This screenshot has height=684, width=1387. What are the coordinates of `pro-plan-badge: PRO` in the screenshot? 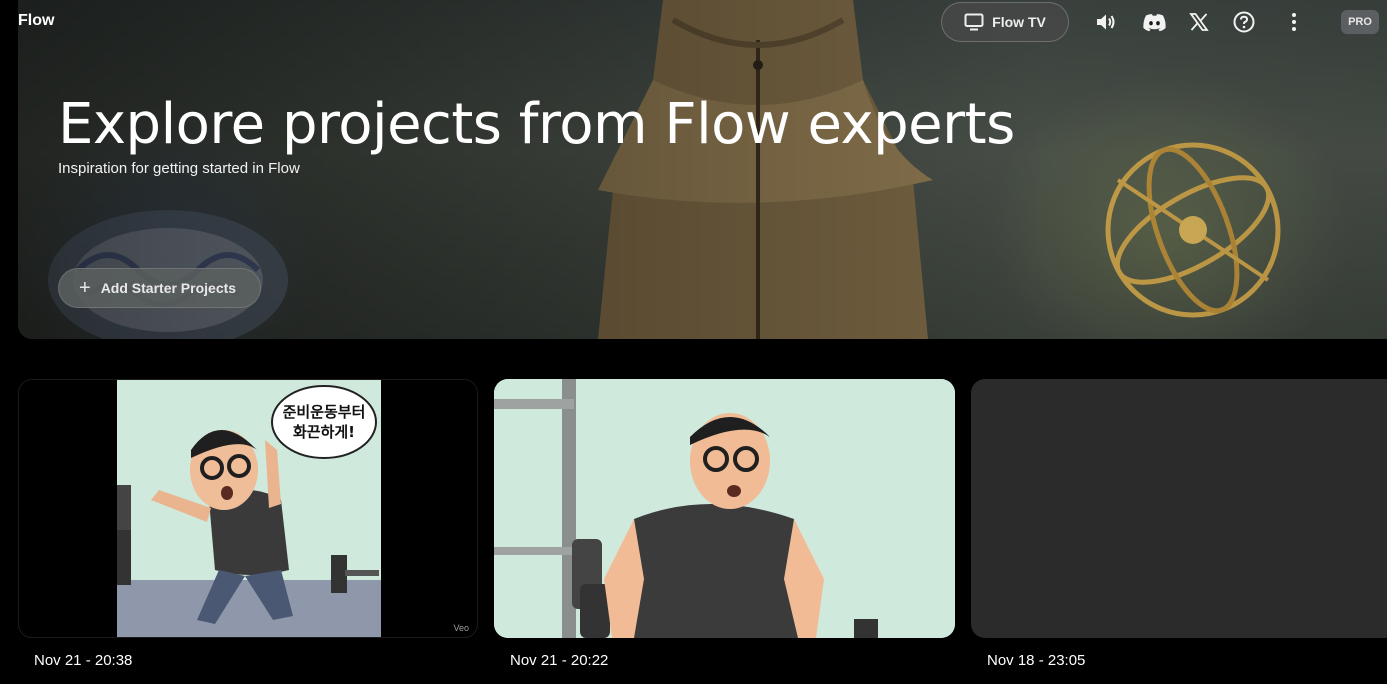 It's located at (1360, 22).